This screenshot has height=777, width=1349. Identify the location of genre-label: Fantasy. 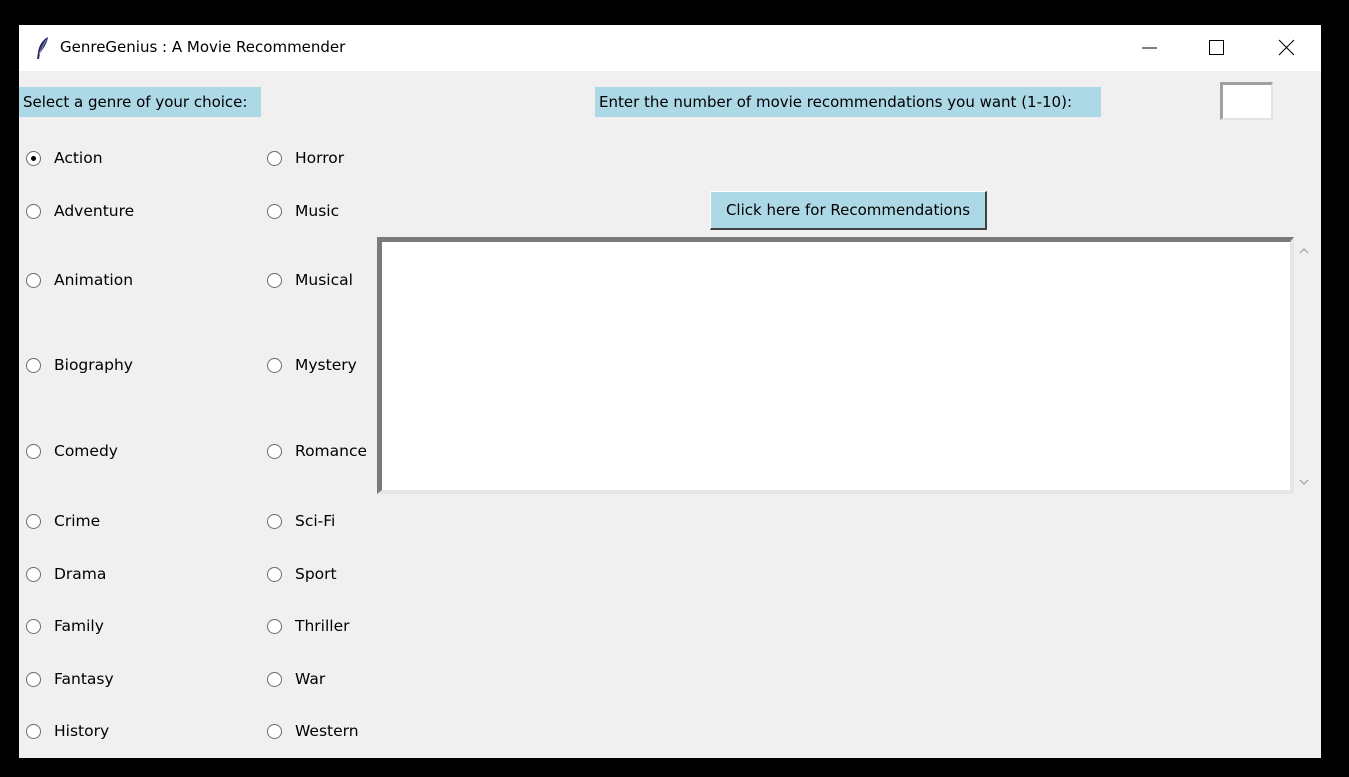
(84, 679).